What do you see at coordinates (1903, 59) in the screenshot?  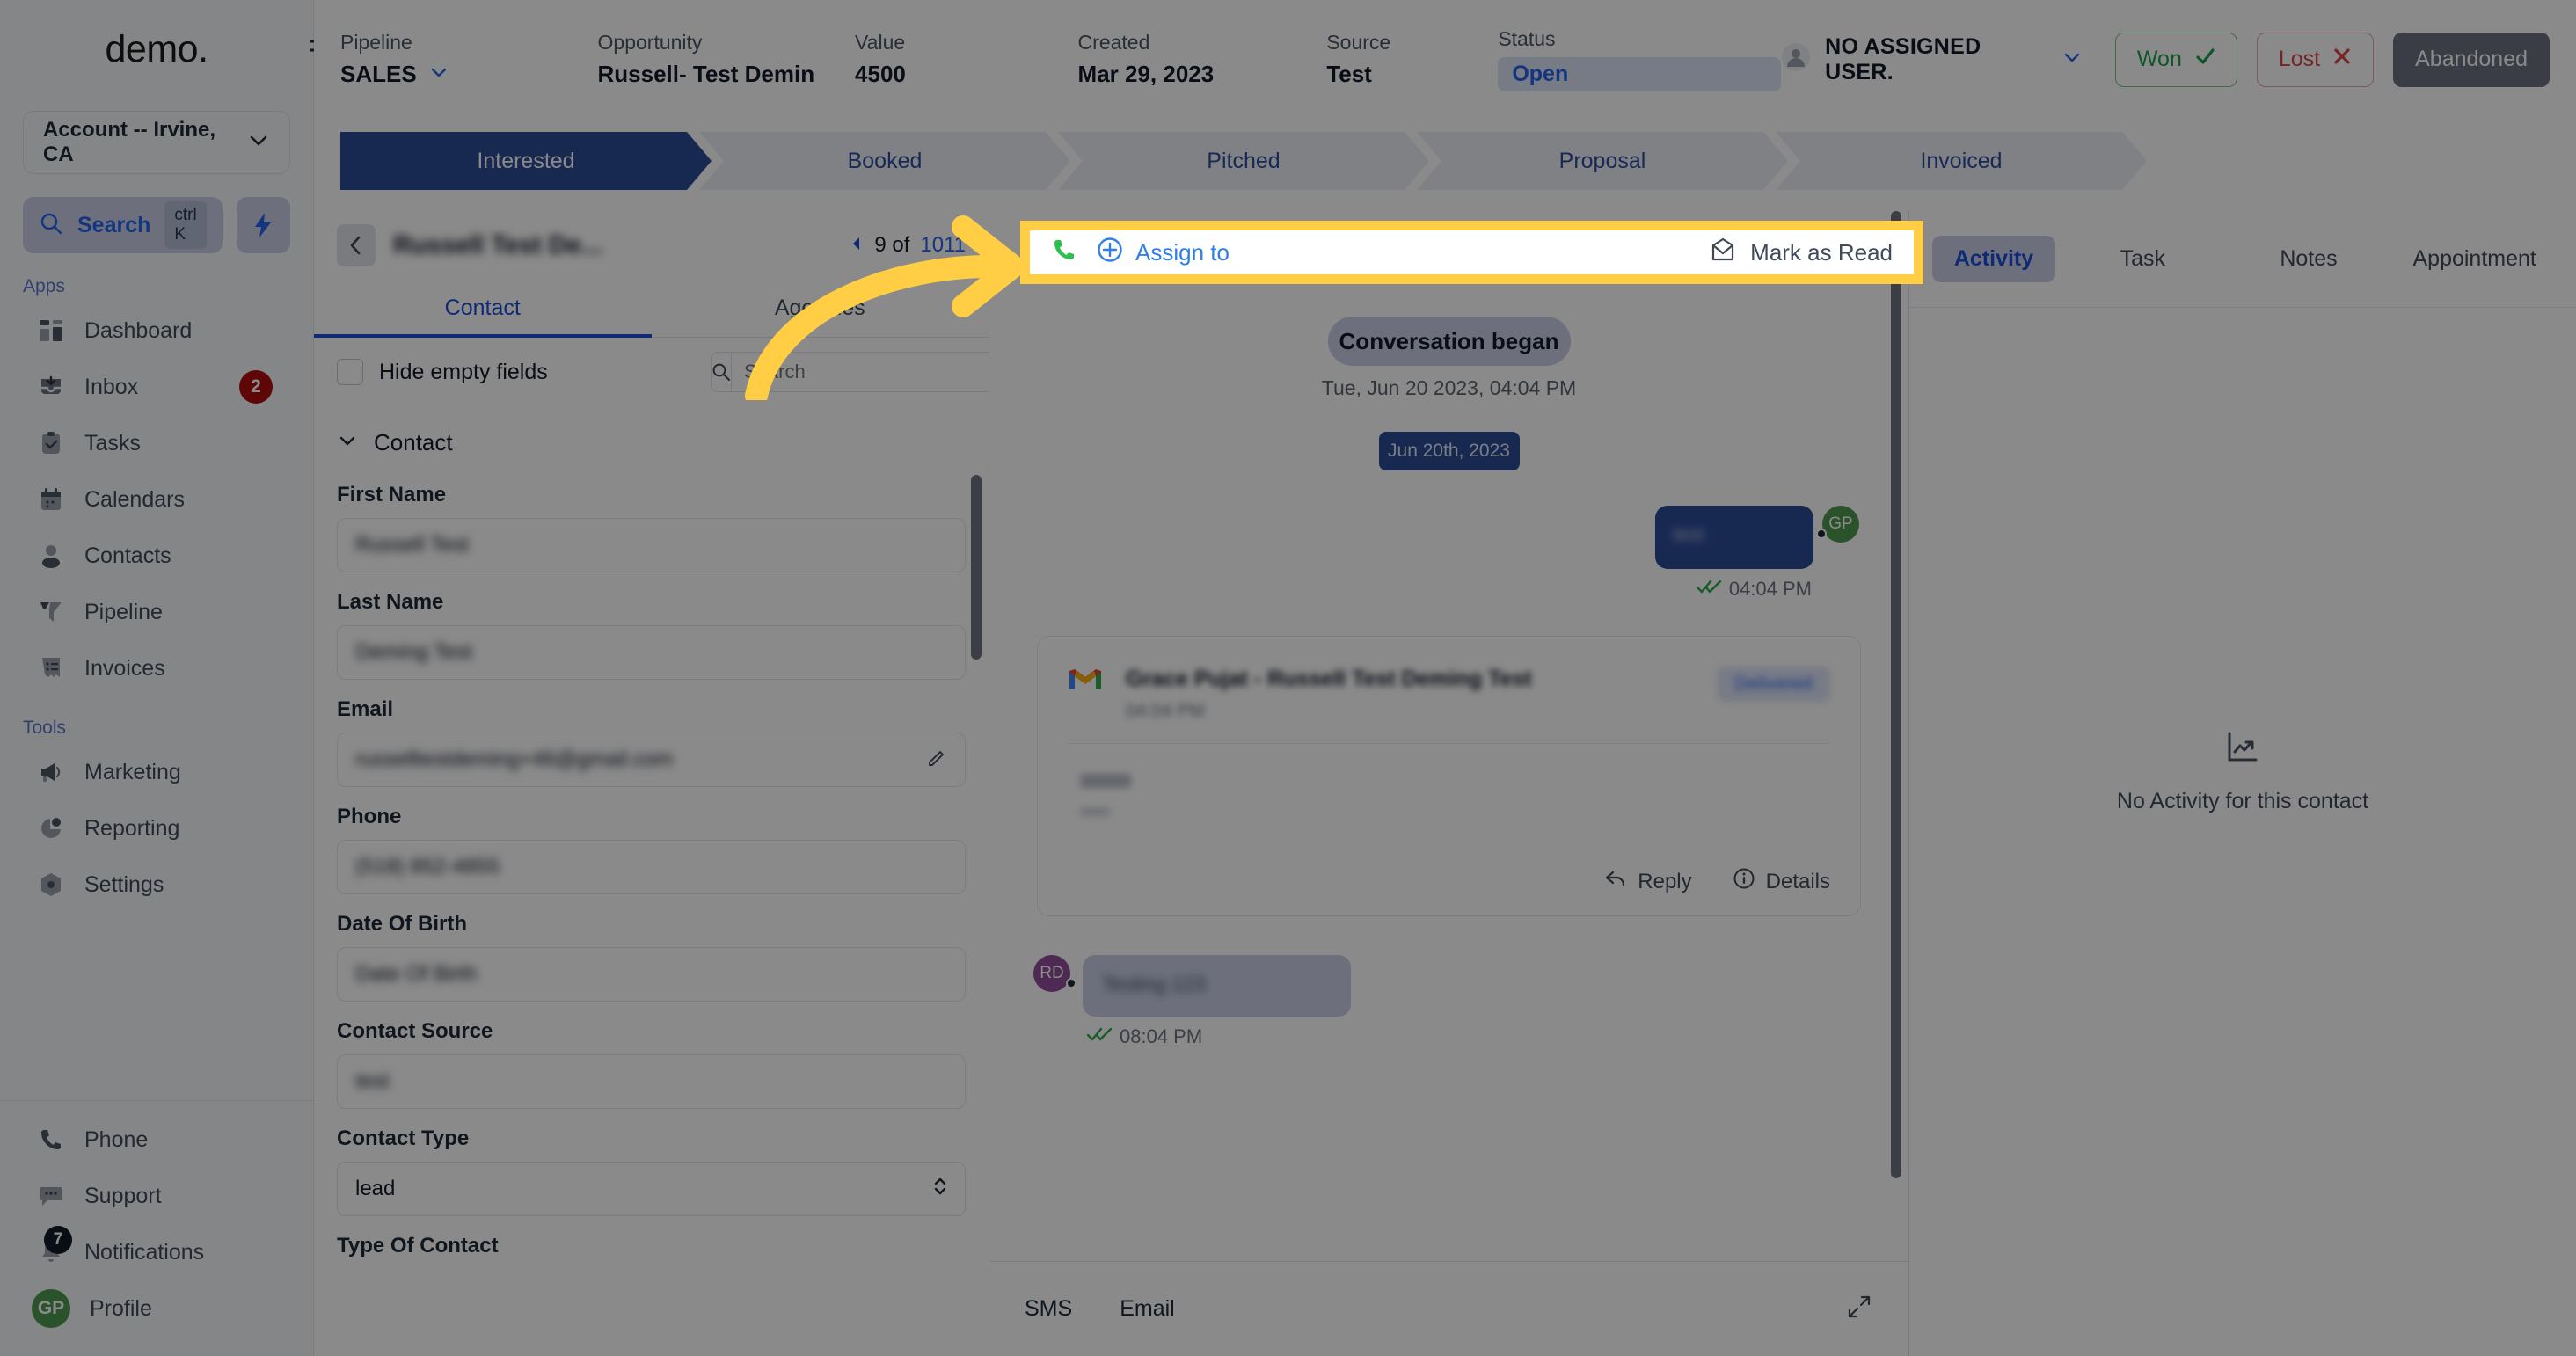 I see `assigned-user-label: NO ASSIGNED USER.` at bounding box center [1903, 59].